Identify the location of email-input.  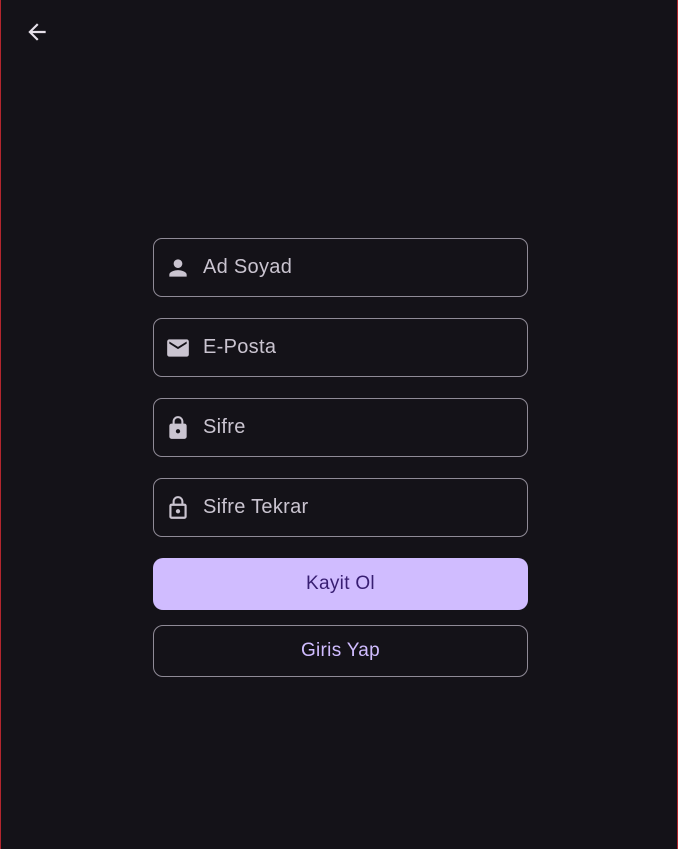
(359, 347).